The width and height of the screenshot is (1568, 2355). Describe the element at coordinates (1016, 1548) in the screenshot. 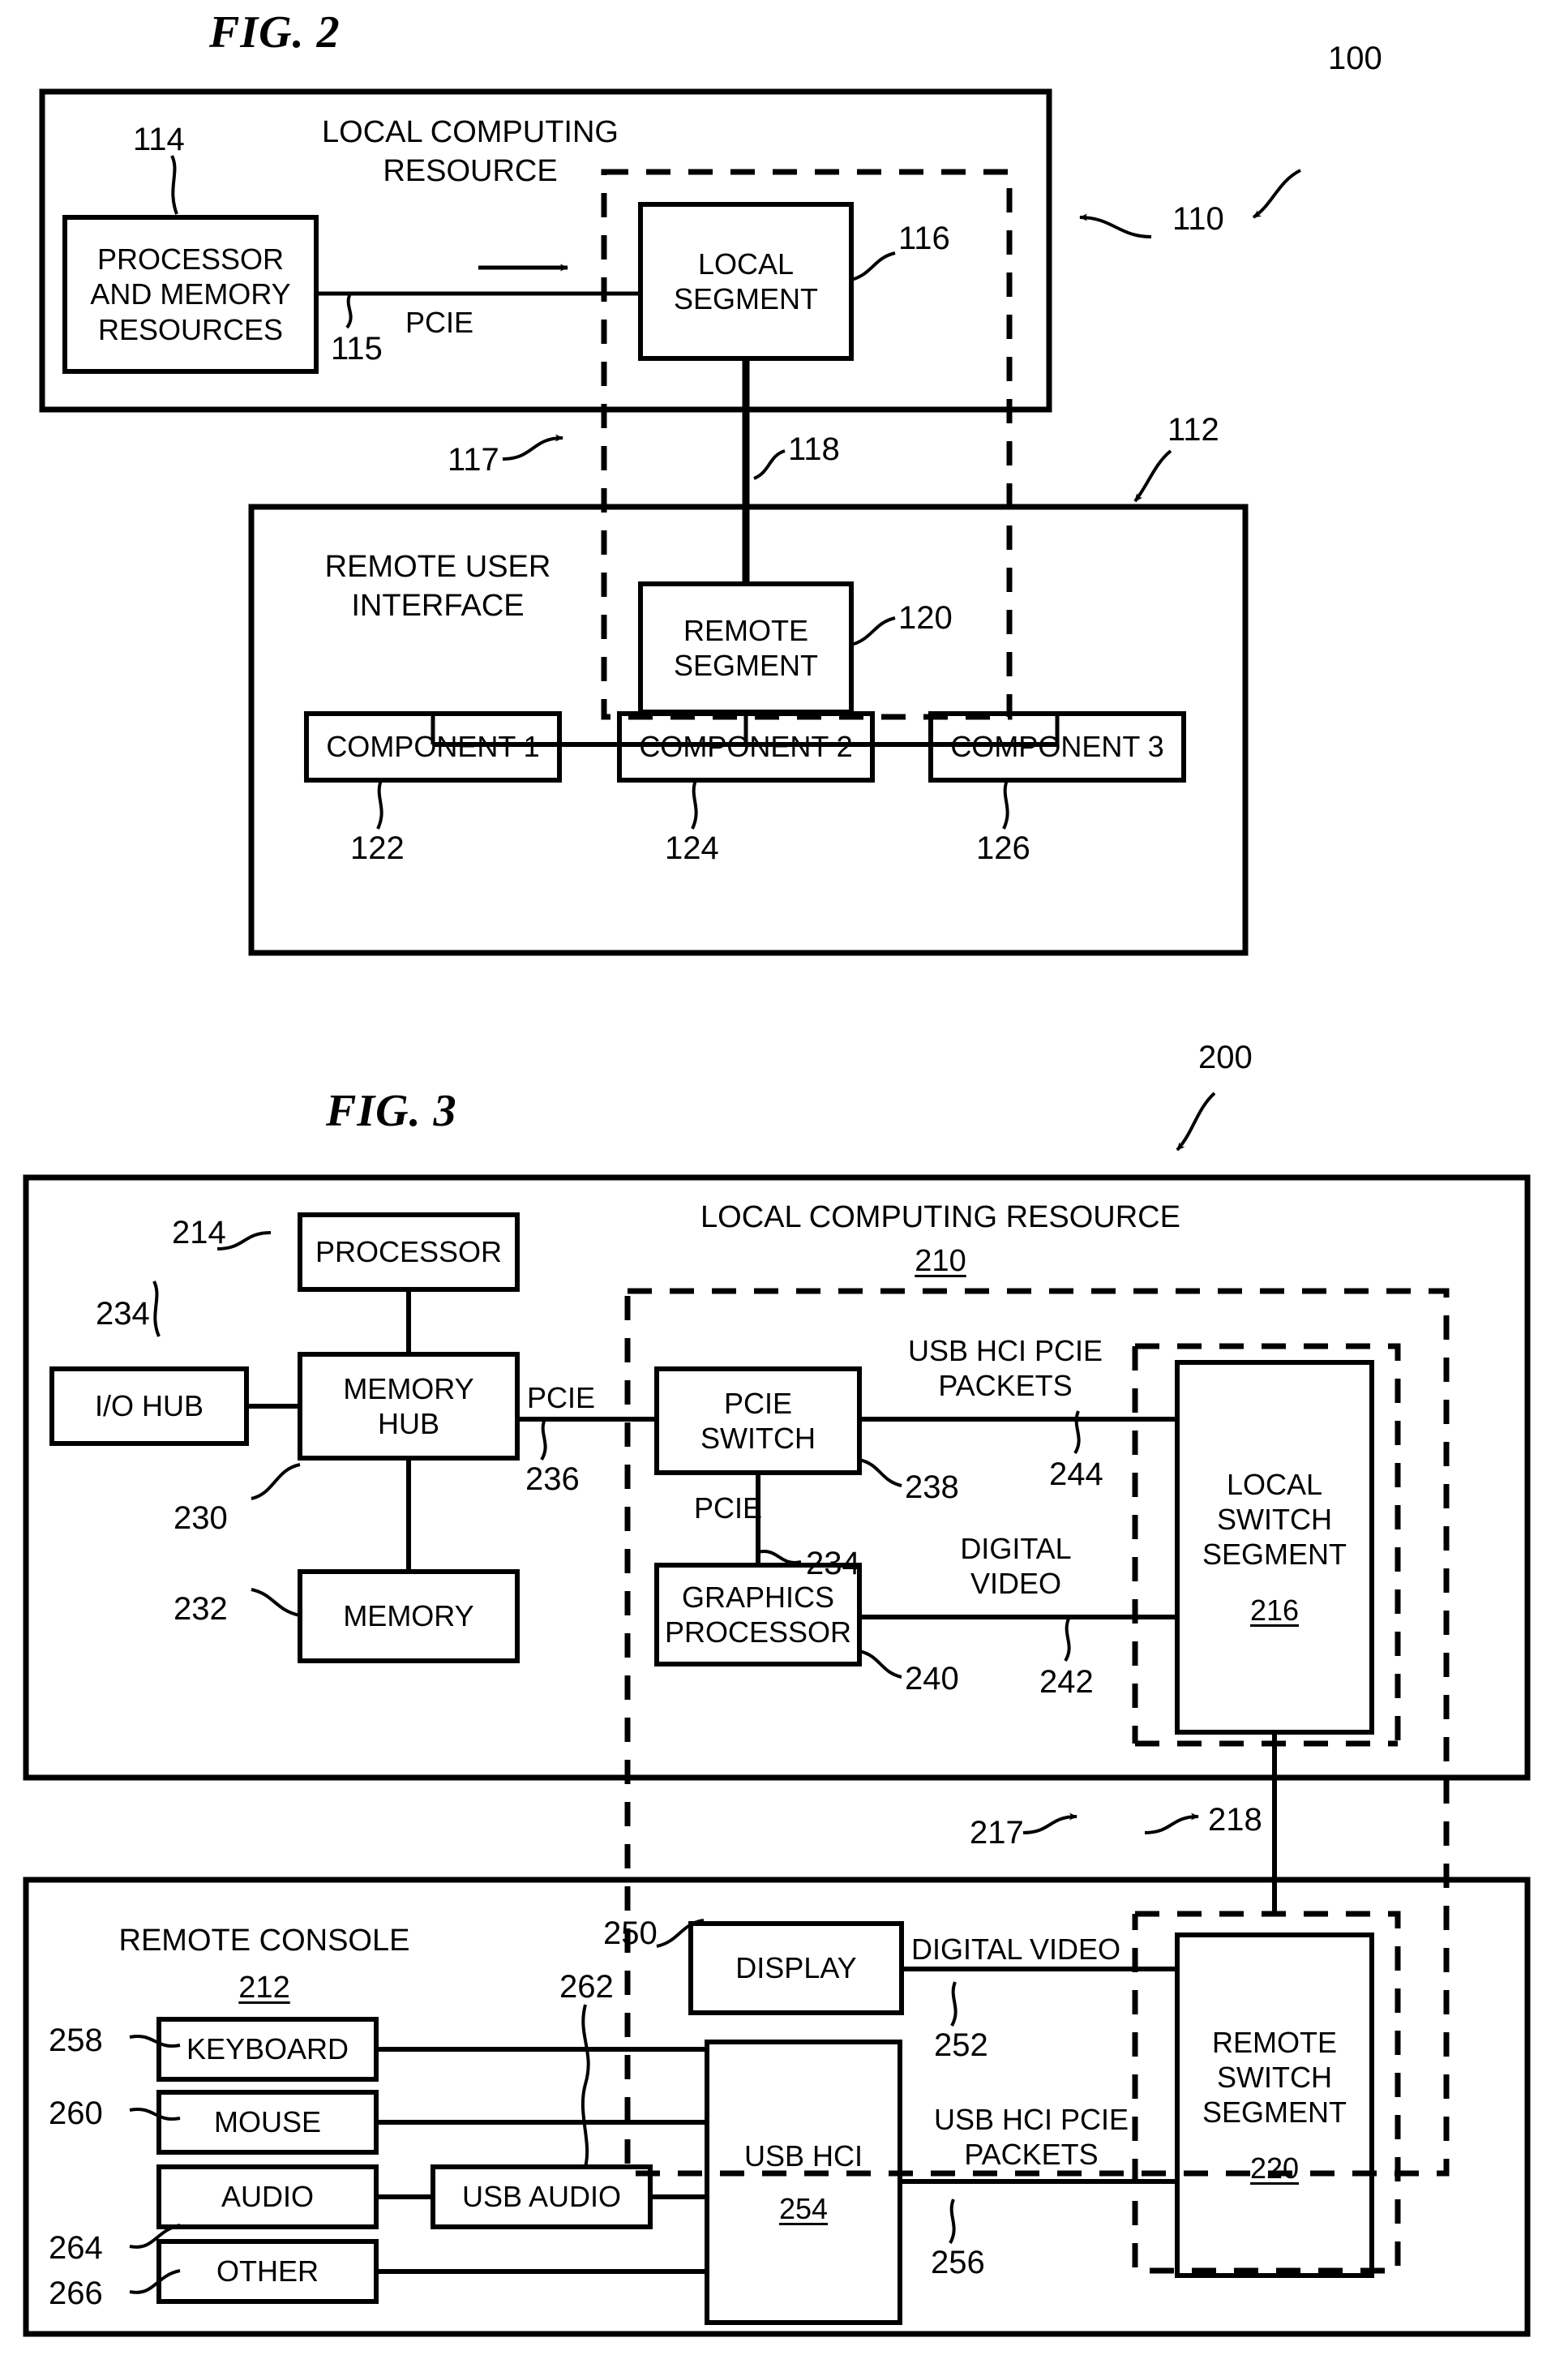

I see `dv-line1: DIGITAL` at that location.